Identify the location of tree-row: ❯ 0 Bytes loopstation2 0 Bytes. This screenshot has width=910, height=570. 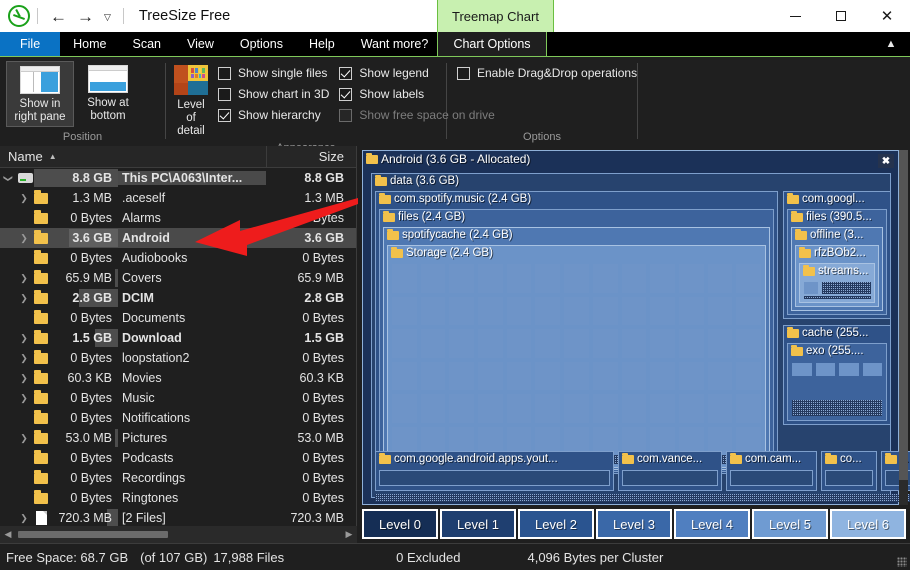
(178, 358).